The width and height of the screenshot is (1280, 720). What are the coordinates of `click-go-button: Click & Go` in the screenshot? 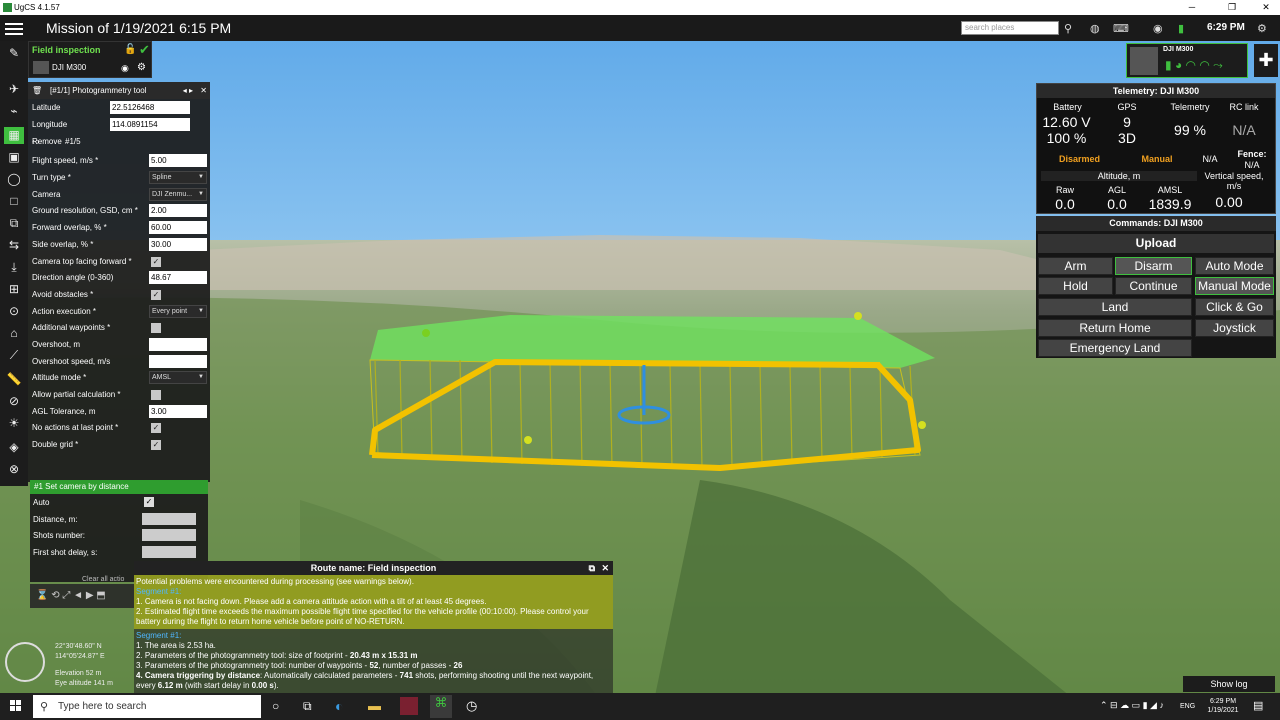 It's located at (1234, 307).